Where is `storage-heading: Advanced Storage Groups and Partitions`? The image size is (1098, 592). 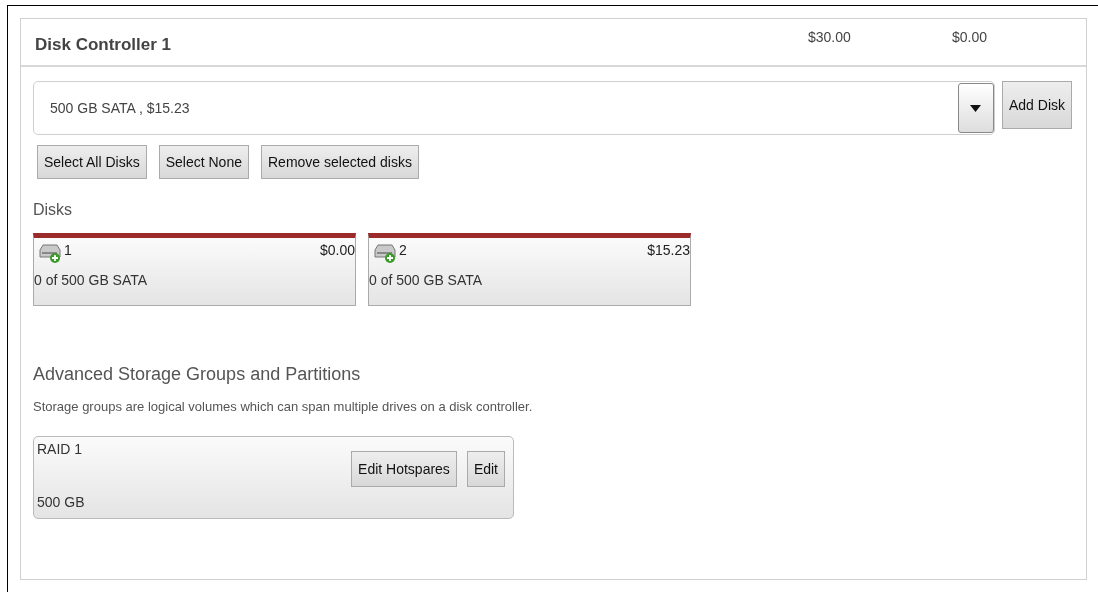
storage-heading: Advanced Storage Groups and Partitions is located at coordinates (197, 374).